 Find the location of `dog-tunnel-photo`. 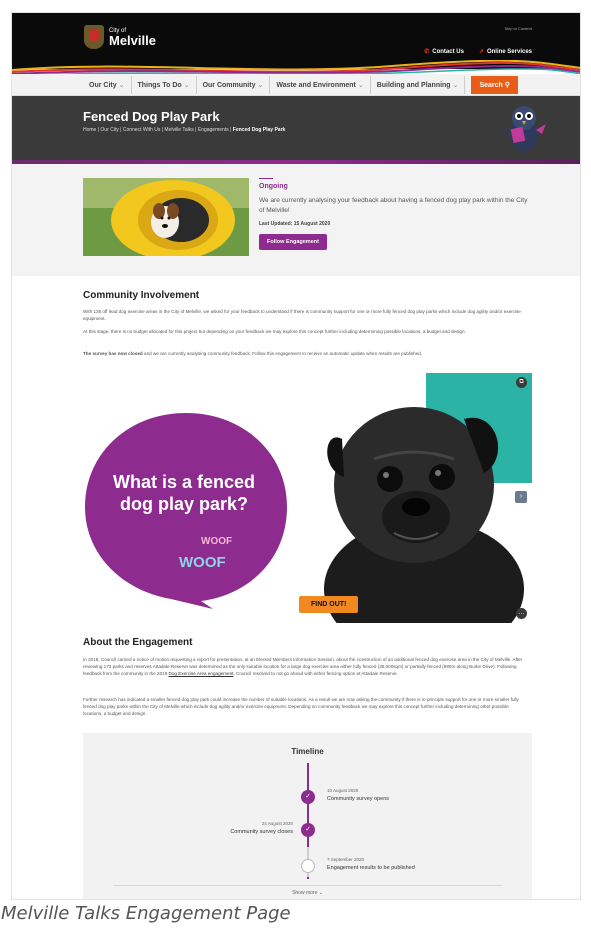

dog-tunnel-photo is located at coordinates (166, 217).